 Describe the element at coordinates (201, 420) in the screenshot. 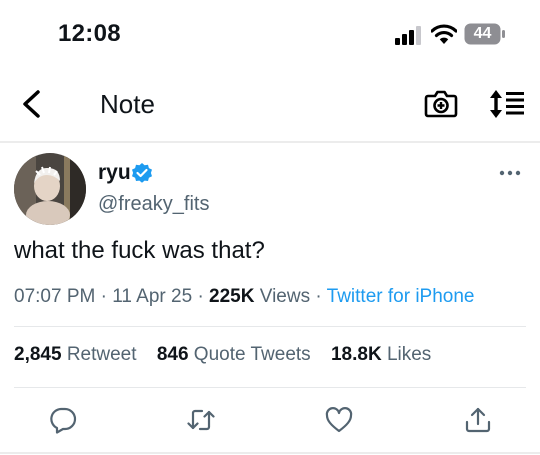

I see `retweet-icon` at that location.